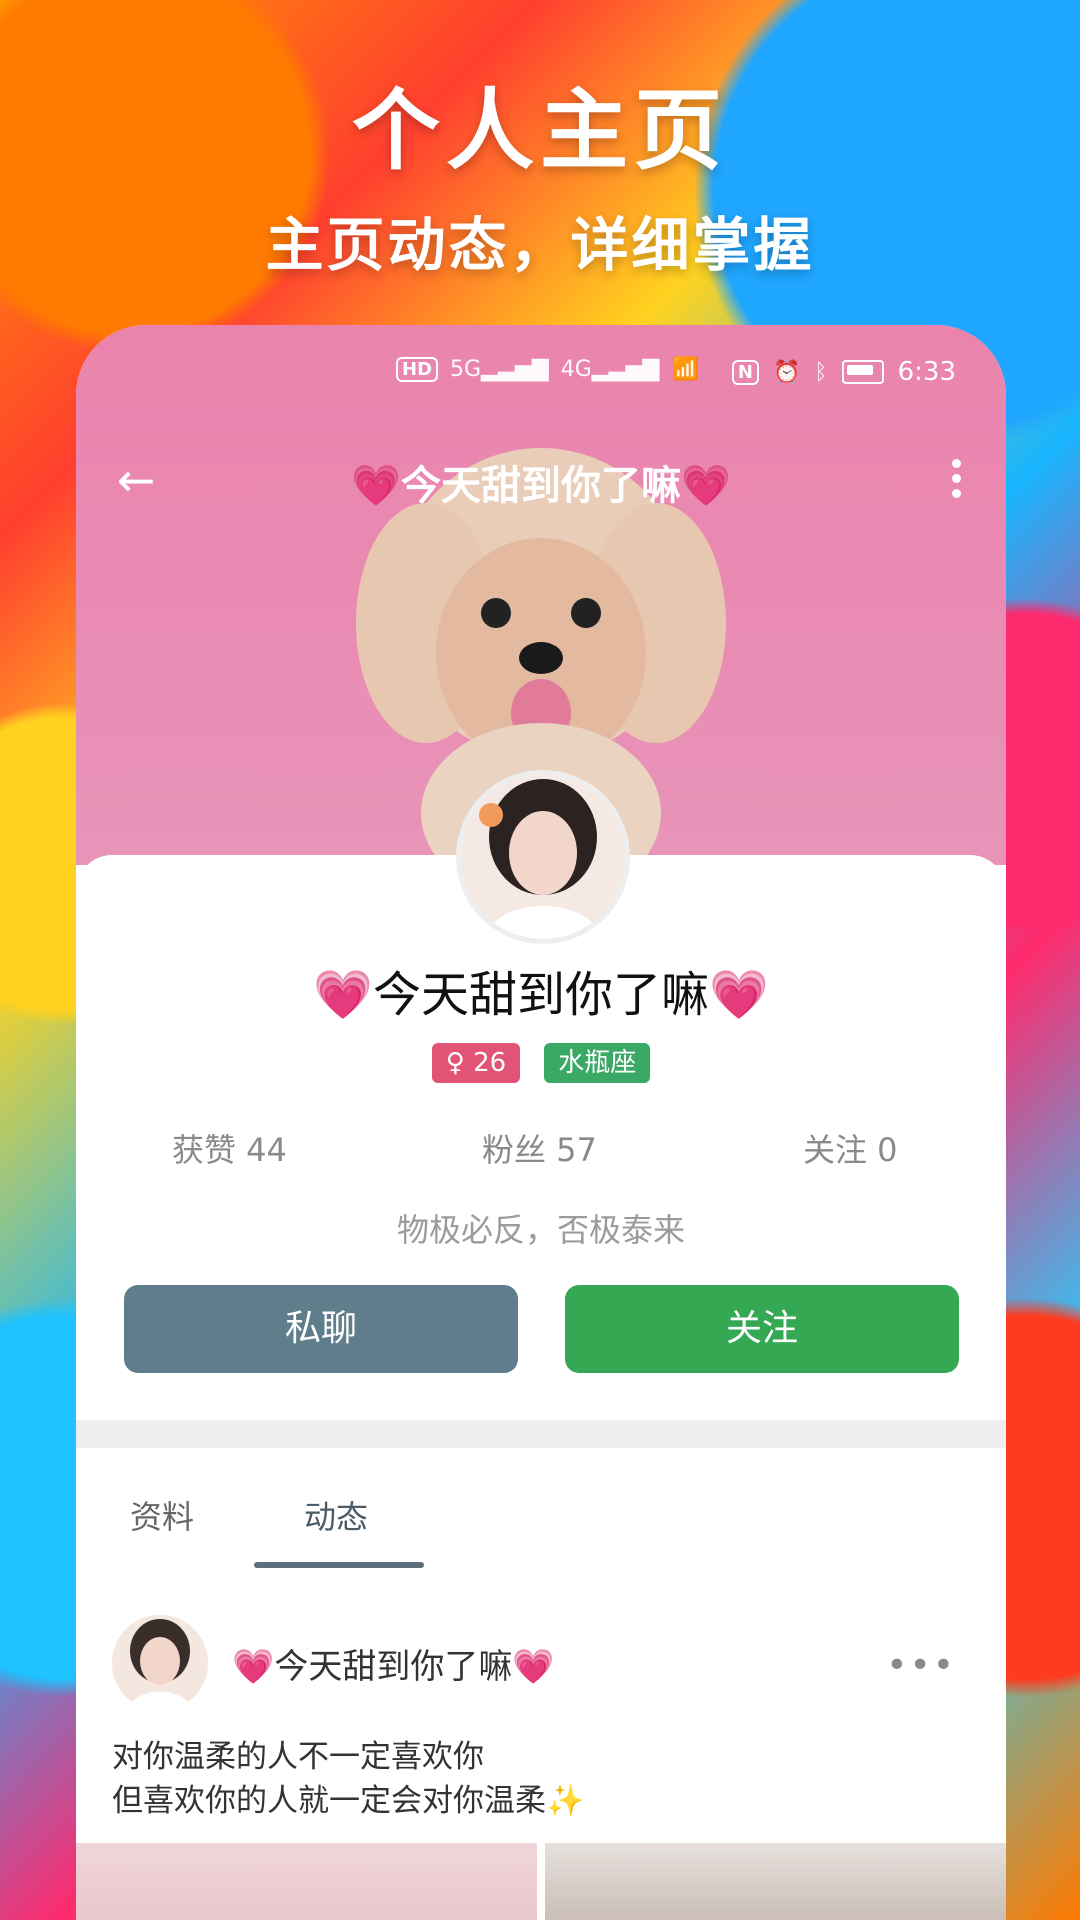 The height and width of the screenshot is (1920, 1080). I want to click on status-time: 6:33, so click(926, 372).